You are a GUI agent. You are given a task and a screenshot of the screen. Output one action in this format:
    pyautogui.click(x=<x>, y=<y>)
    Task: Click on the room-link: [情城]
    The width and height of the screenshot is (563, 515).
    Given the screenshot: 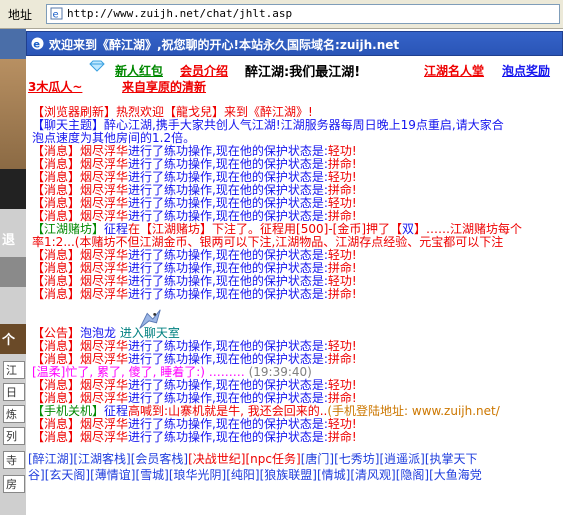 What is the action you would take?
    pyautogui.click(x=333, y=475)
    